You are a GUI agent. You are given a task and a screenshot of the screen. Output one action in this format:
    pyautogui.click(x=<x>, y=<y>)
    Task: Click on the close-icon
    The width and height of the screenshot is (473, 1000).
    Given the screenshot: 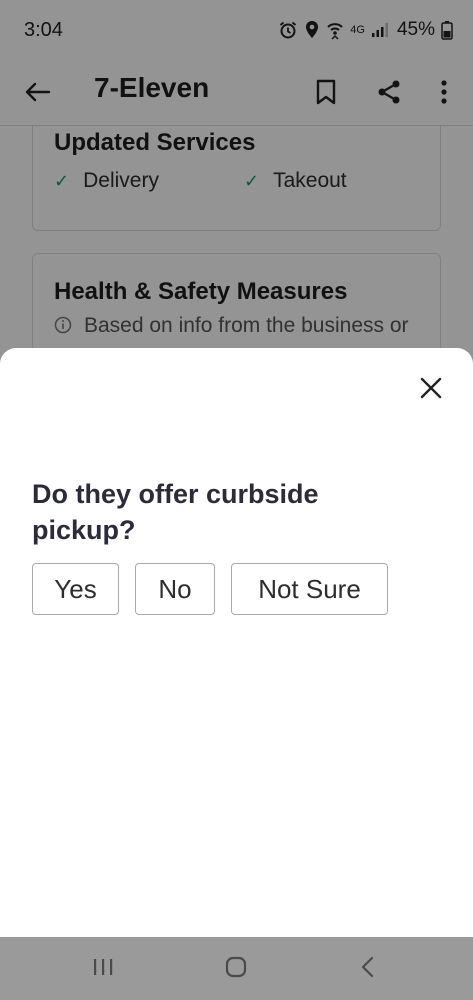 What is the action you would take?
    pyautogui.click(x=431, y=390)
    